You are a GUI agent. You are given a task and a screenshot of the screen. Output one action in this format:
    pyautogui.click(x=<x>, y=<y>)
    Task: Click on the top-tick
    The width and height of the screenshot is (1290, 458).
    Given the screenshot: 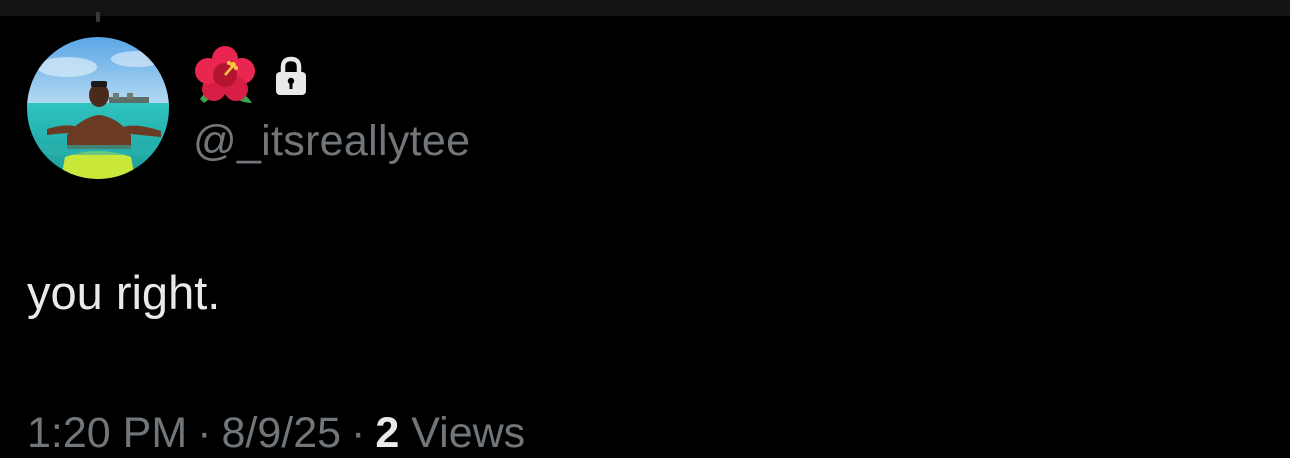 What is the action you would take?
    pyautogui.click(x=98, y=17)
    